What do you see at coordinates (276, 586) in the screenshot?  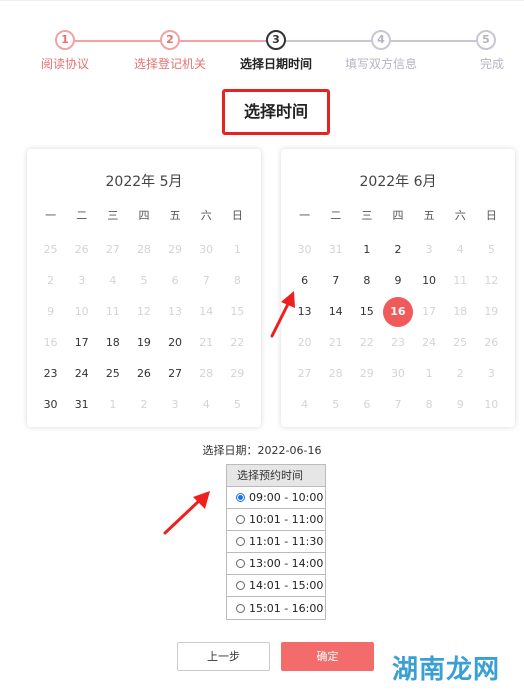 I see `time-slot-option: 14:01 - 15:00` at bounding box center [276, 586].